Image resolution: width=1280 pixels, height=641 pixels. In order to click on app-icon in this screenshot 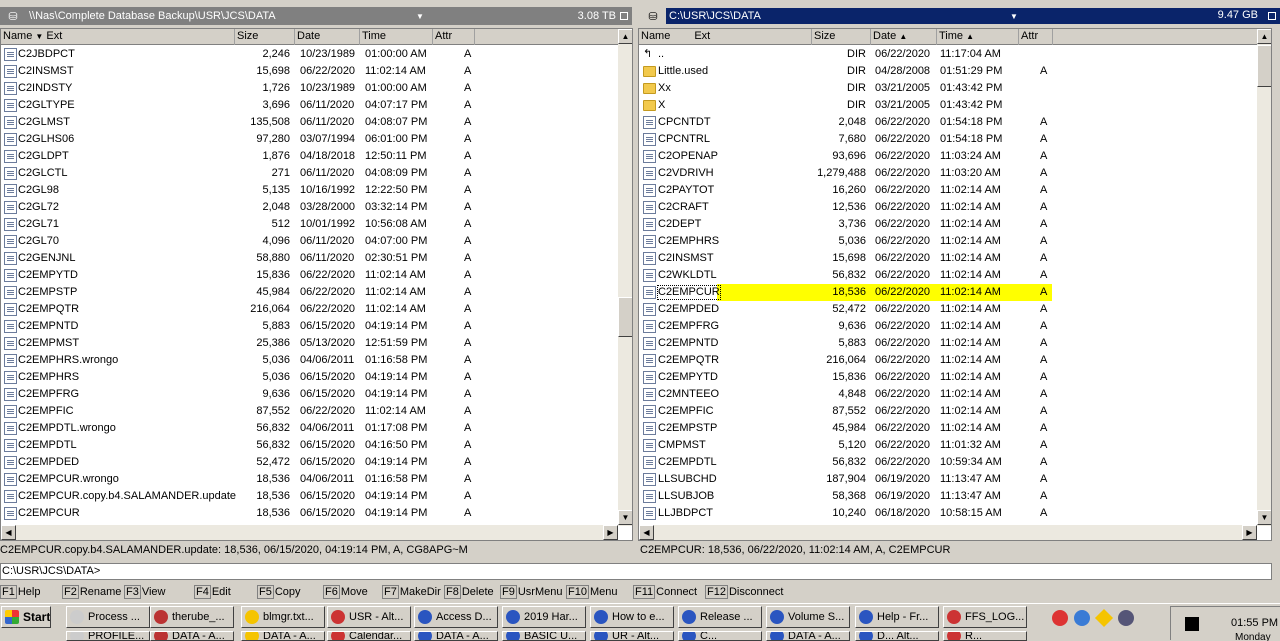, I will do `click(1060, 618)`.